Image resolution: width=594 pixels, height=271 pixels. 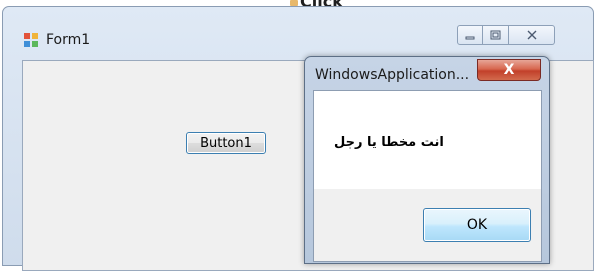 I want to click on maximize-button, so click(x=496, y=35).